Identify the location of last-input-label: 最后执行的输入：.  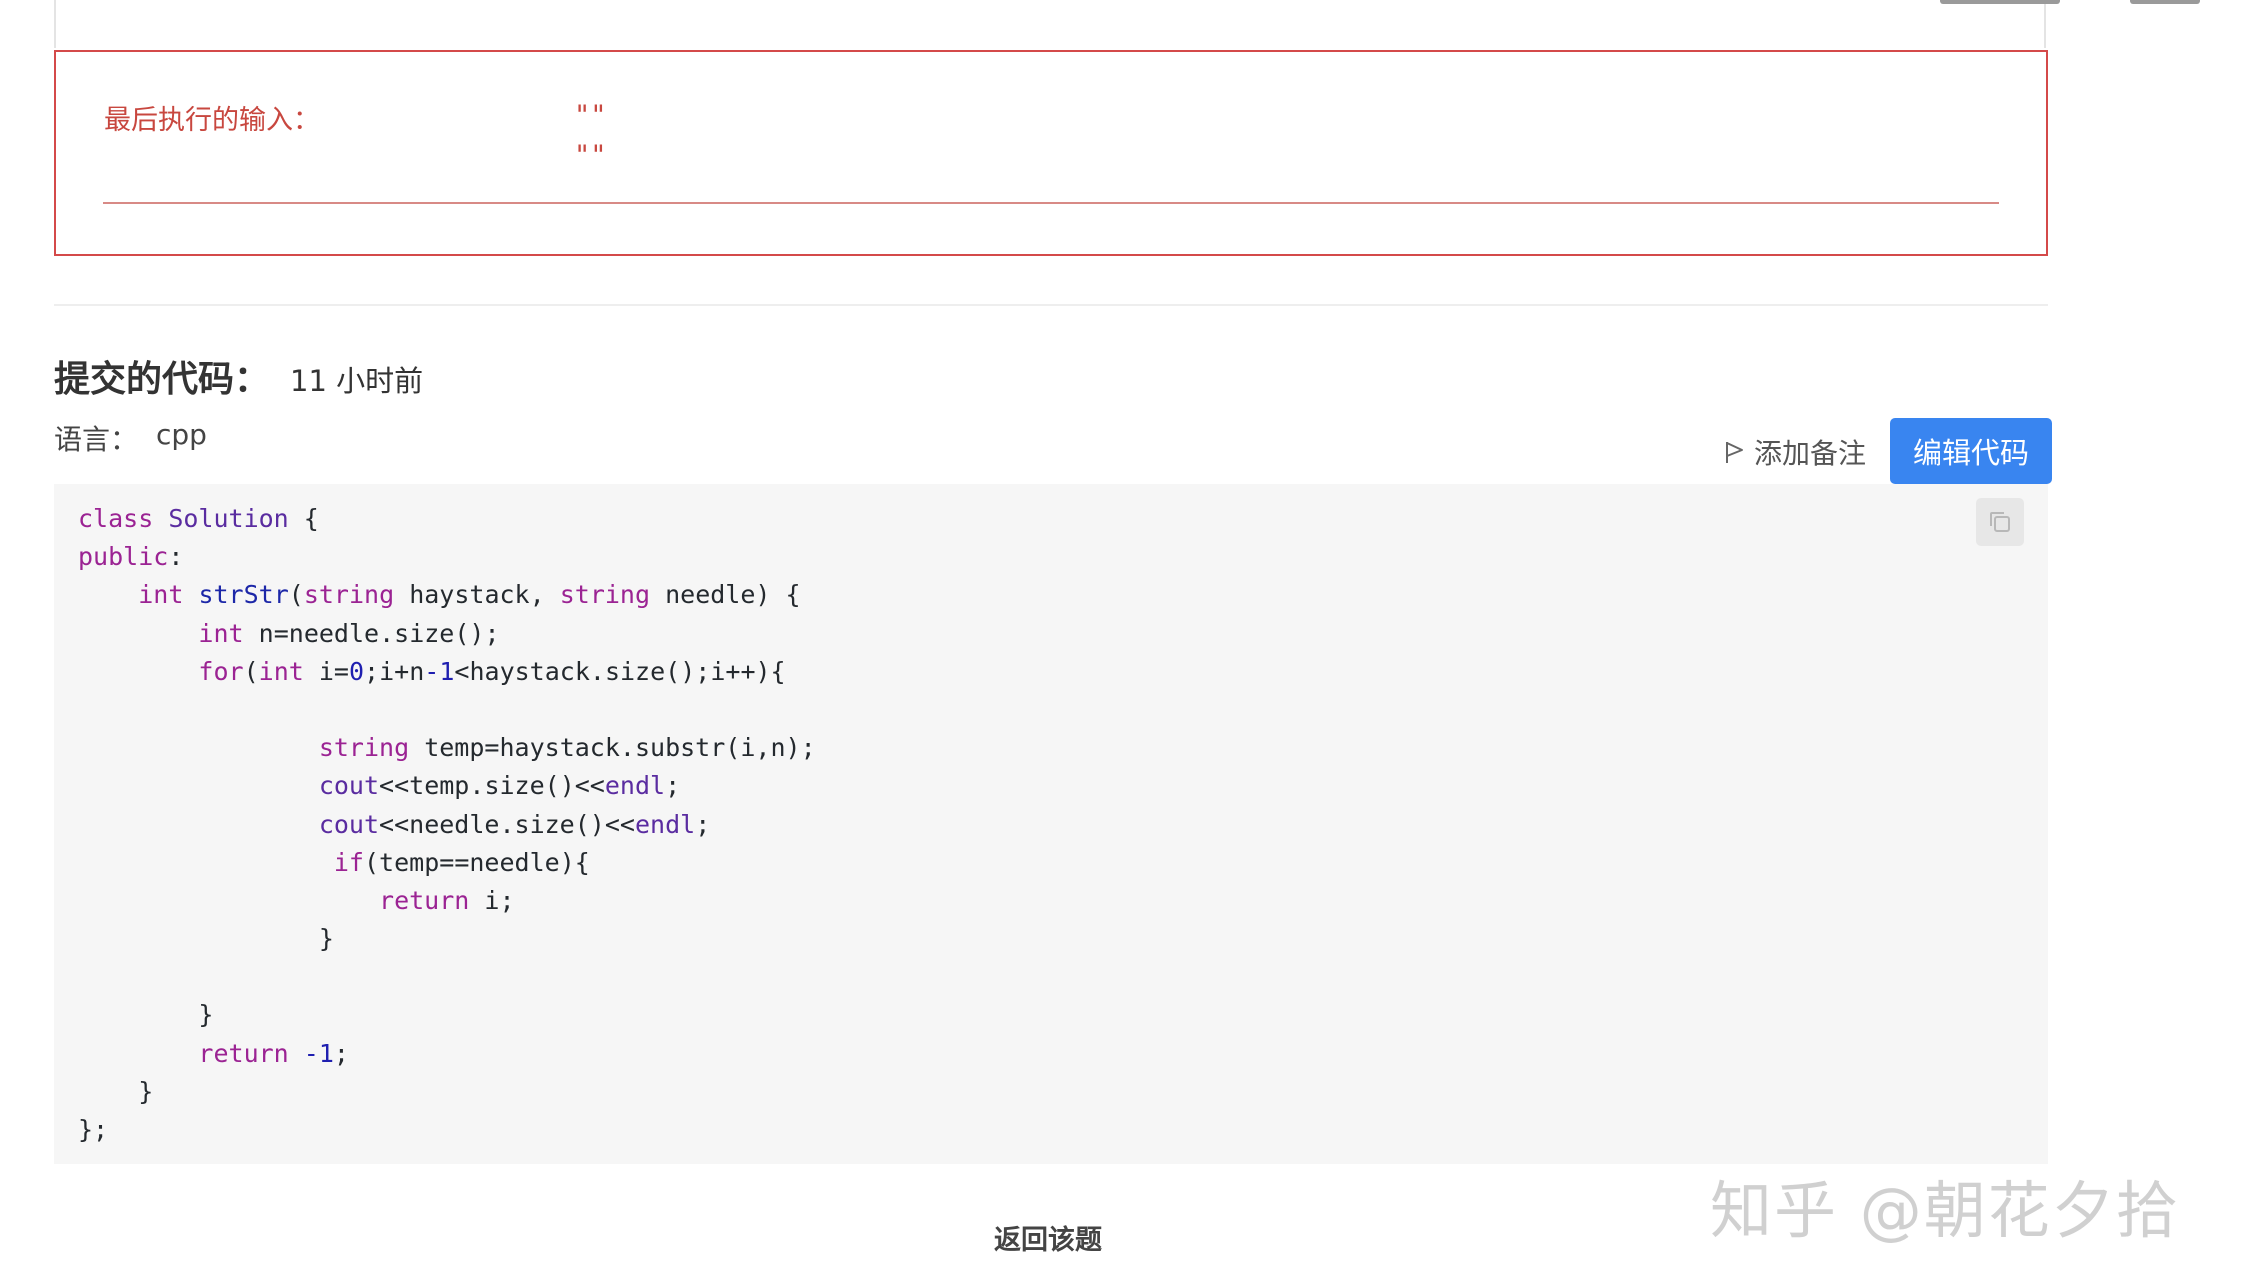
(212, 120).